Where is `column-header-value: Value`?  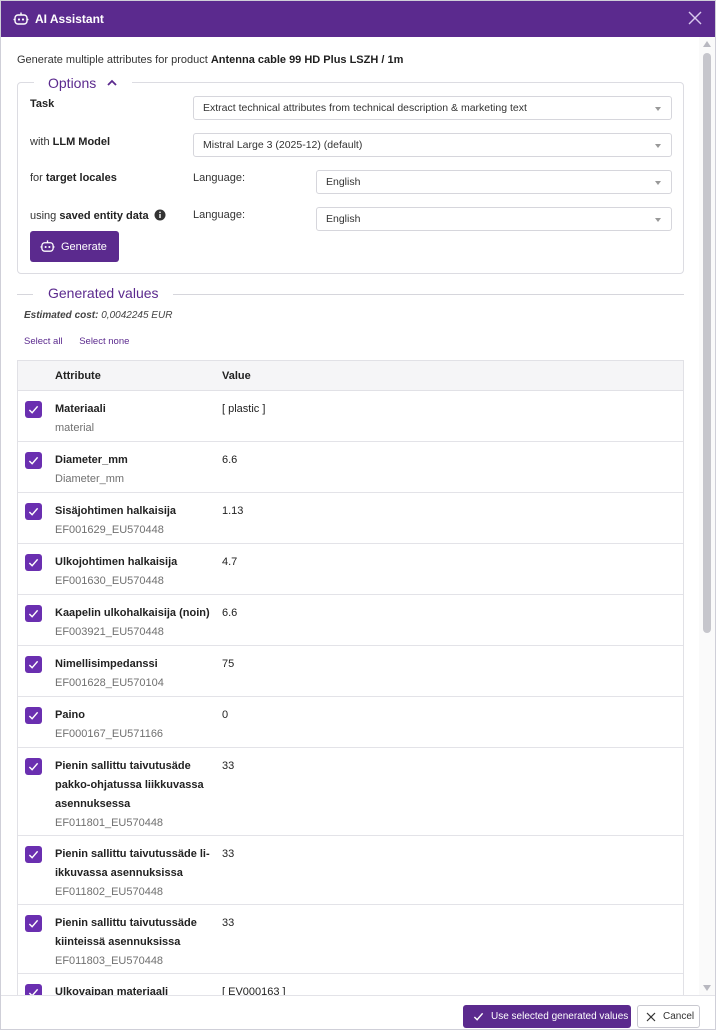
column-header-value: Value is located at coordinates (236, 376).